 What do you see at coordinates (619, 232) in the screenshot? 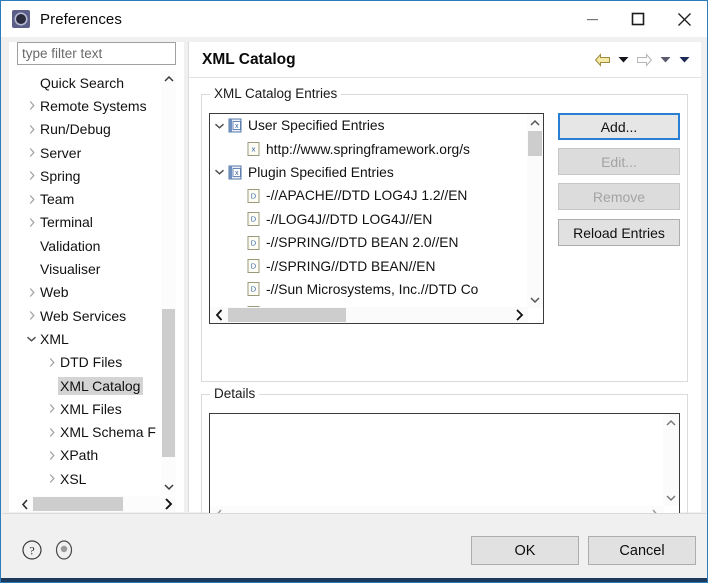
I see `reload-entries-button: Reload Entries` at bounding box center [619, 232].